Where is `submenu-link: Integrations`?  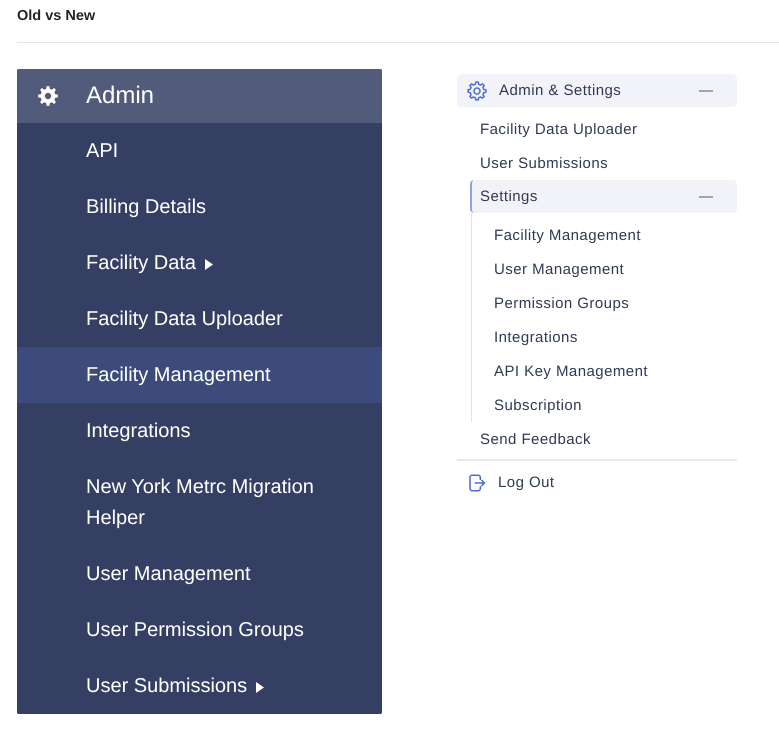
submenu-link: Integrations is located at coordinates (536, 337).